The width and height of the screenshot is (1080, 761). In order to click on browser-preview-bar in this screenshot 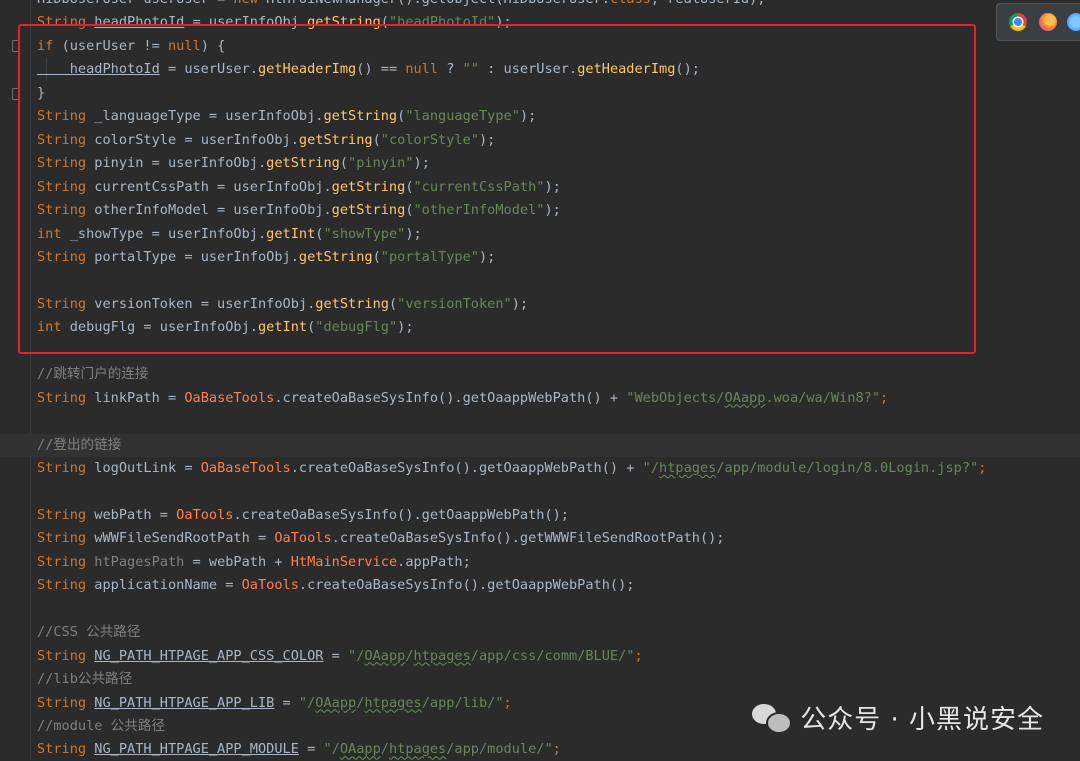, I will do `click(1038, 22)`.